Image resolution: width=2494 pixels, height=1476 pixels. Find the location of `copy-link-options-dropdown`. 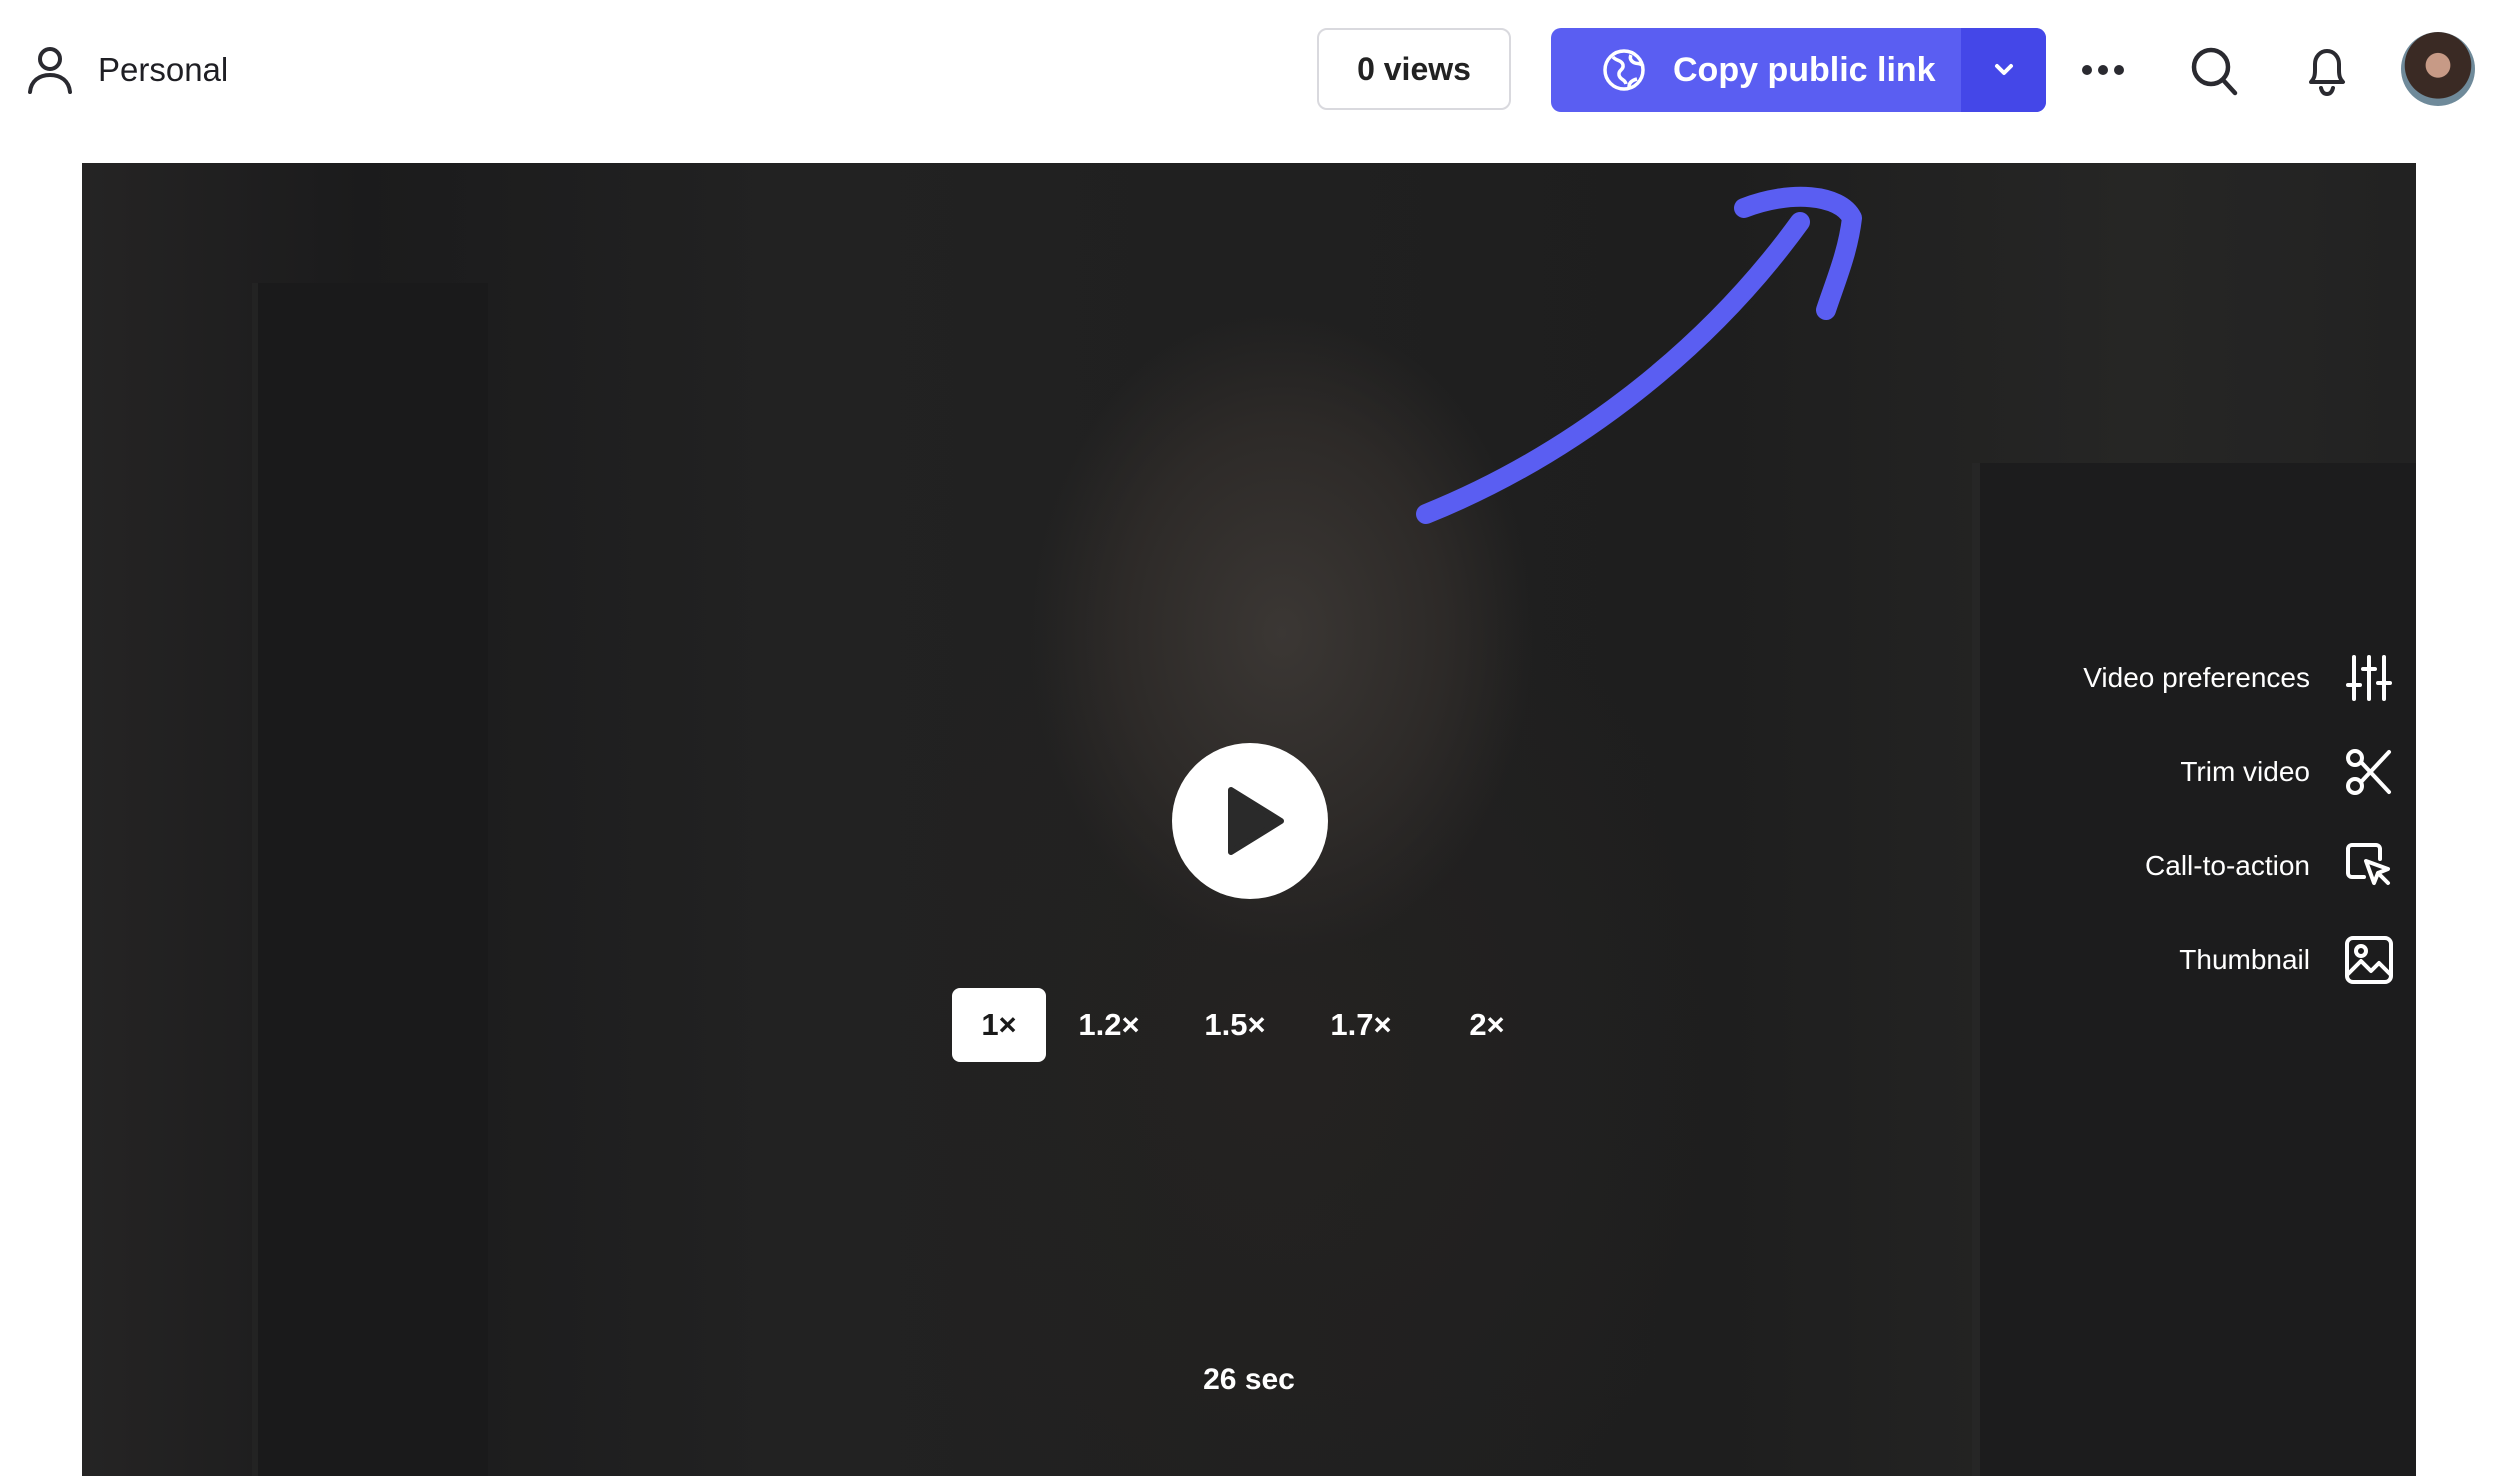

copy-link-options-dropdown is located at coordinates (2003, 70).